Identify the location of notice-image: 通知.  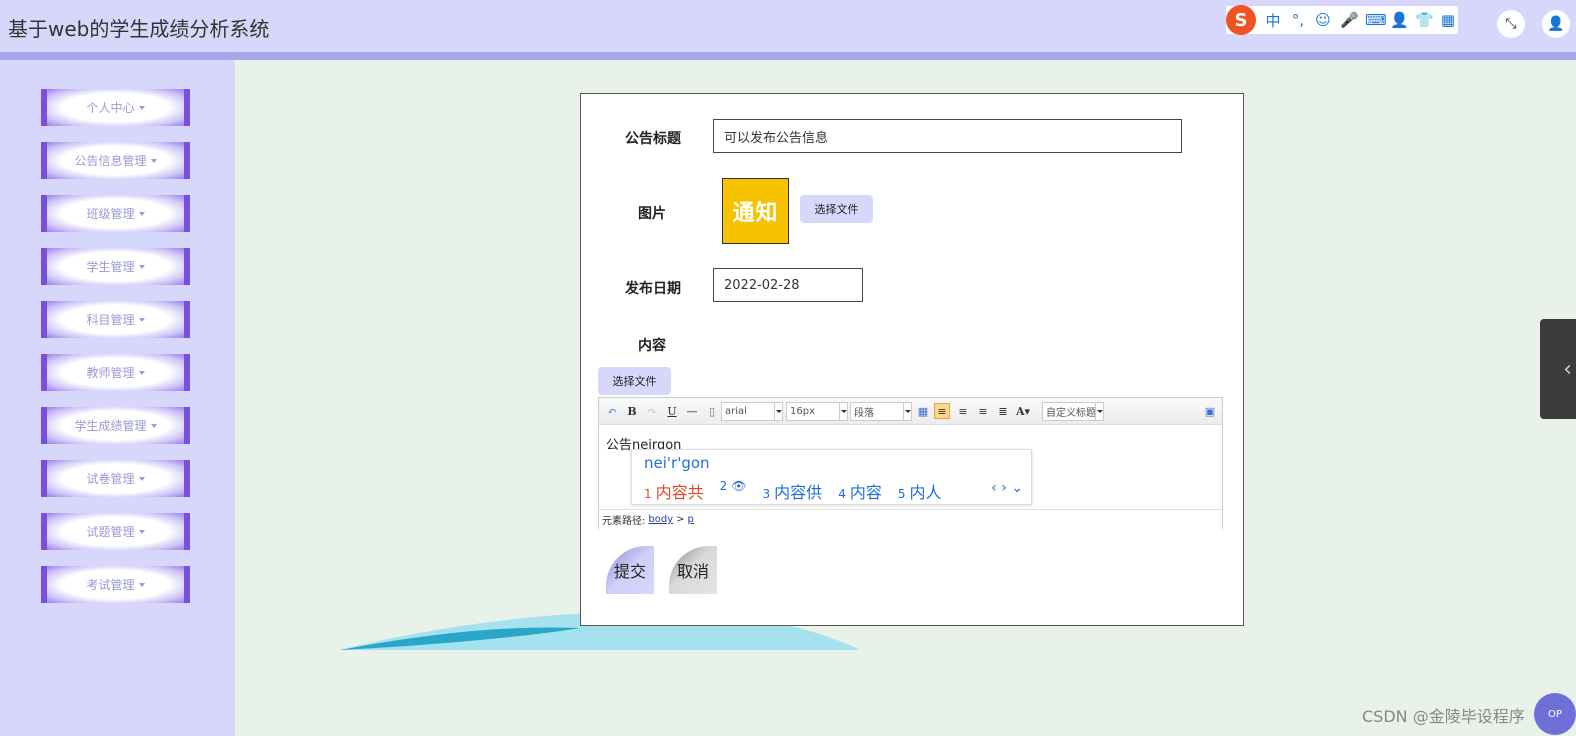
(755, 211).